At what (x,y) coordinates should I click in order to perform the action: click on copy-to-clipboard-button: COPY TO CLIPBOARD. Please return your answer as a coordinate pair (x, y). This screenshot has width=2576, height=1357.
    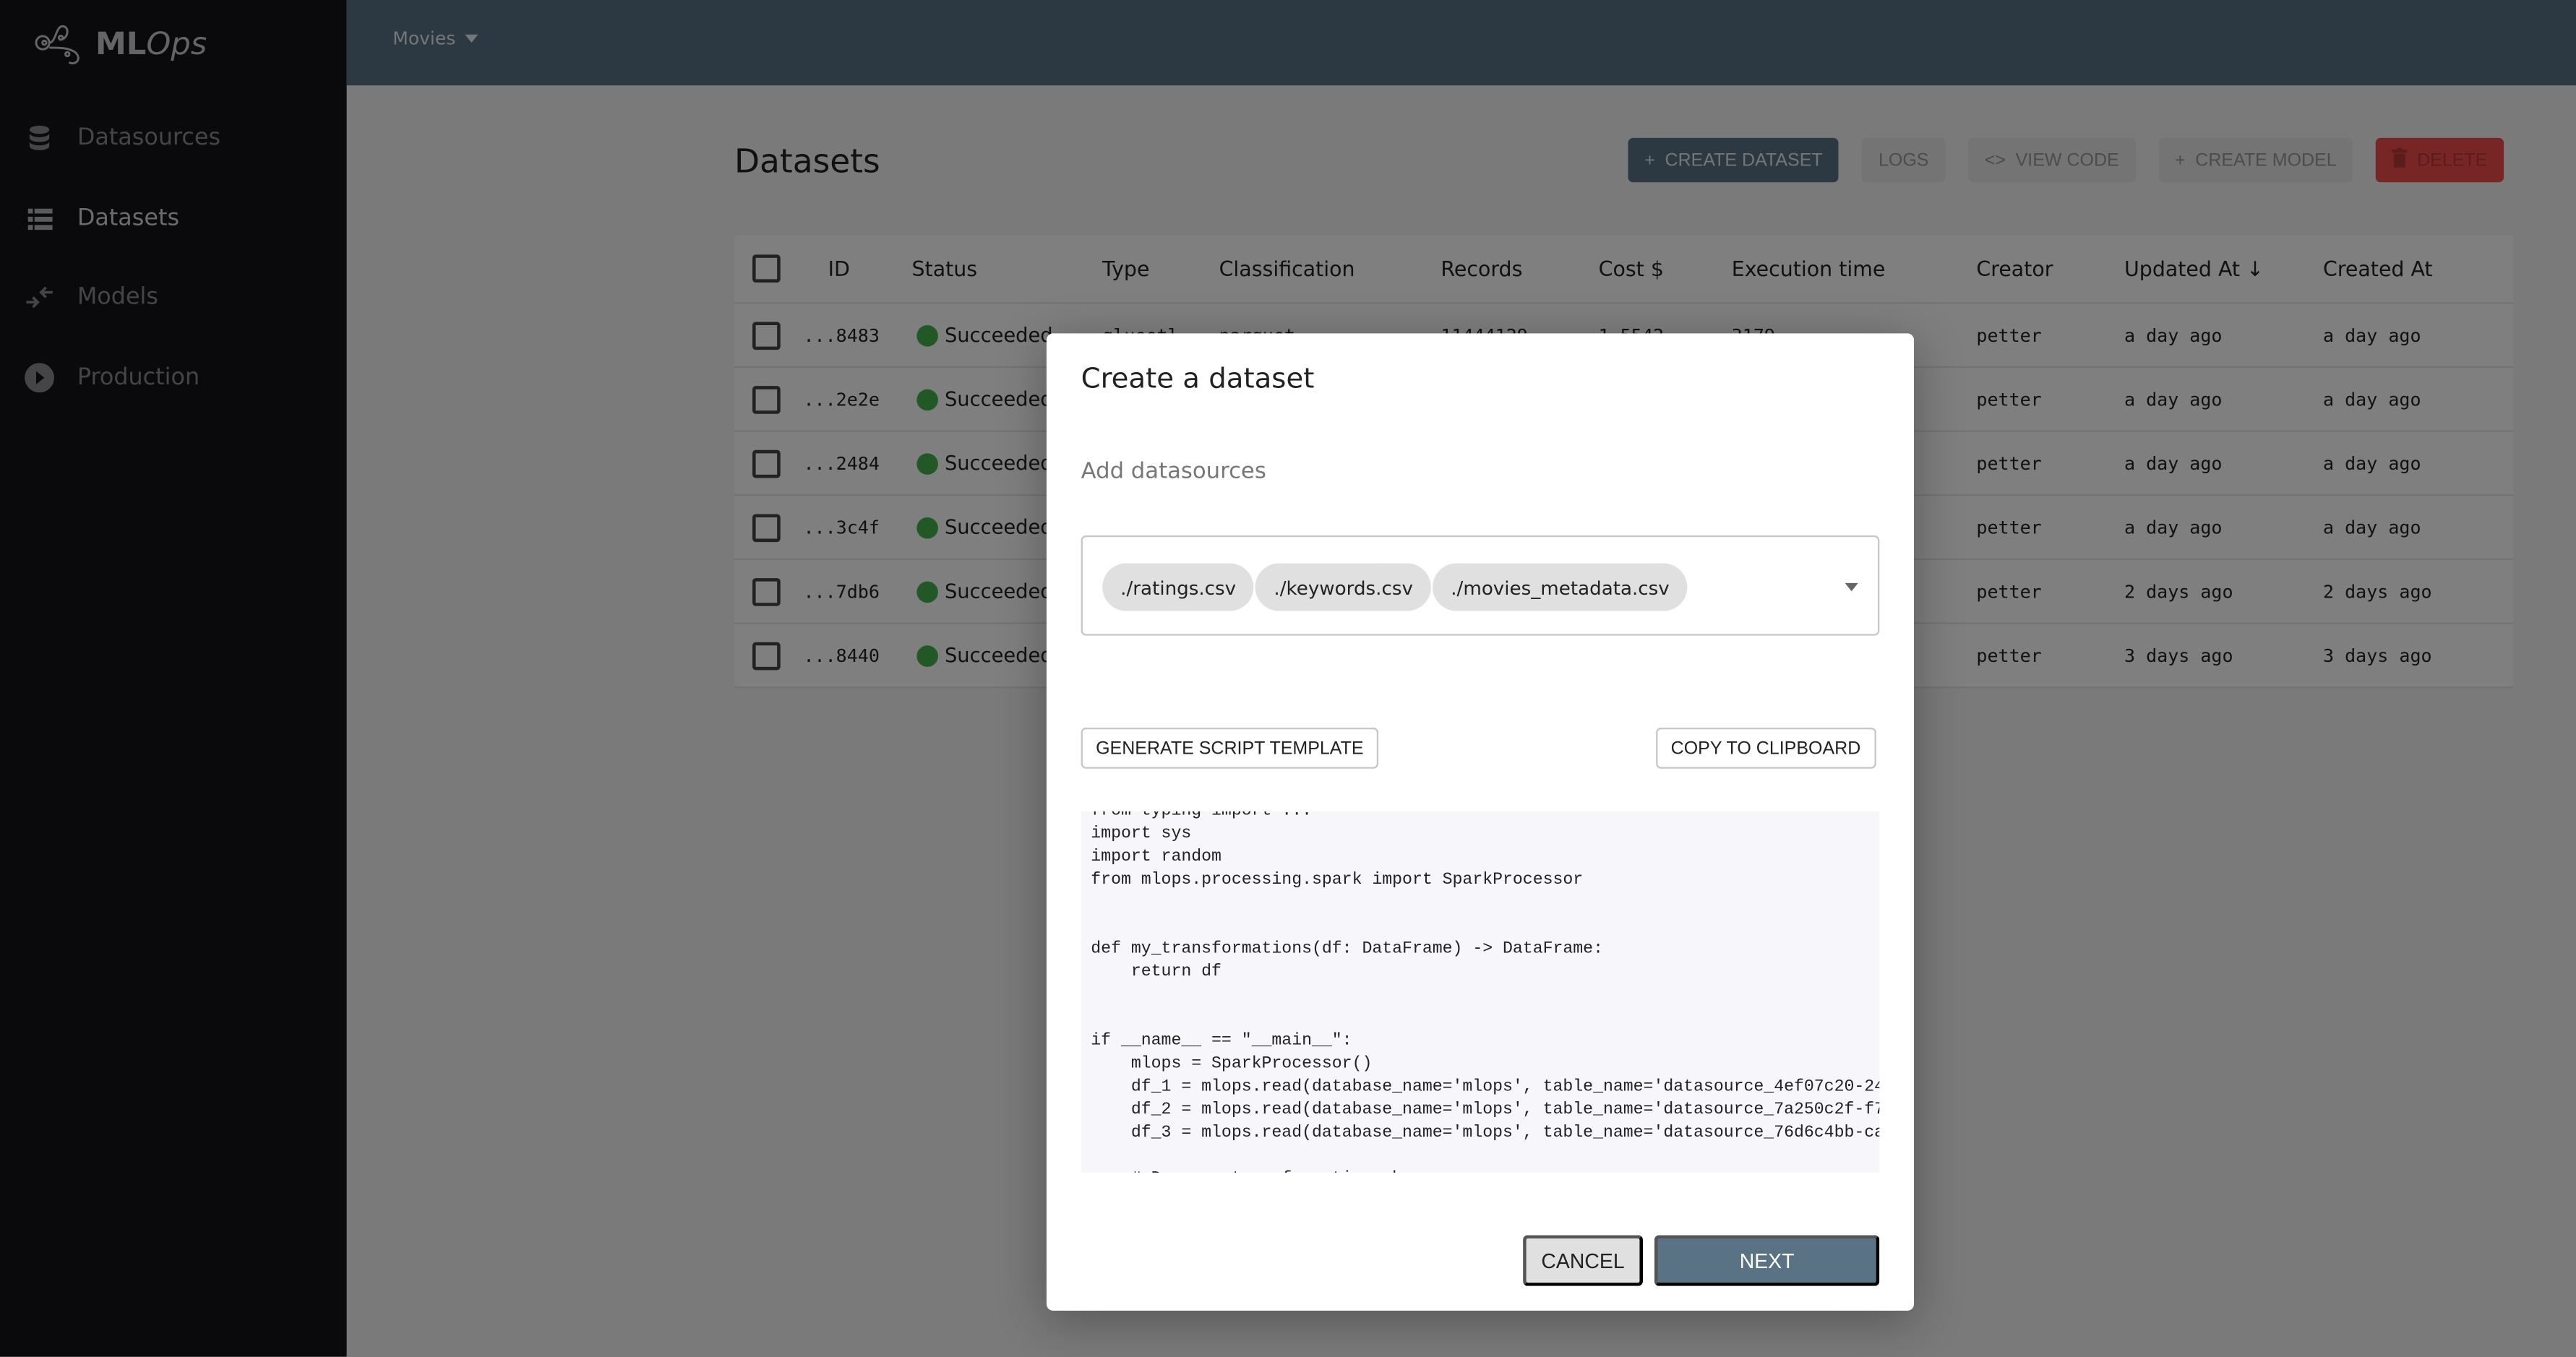
    Looking at the image, I should click on (1766, 748).